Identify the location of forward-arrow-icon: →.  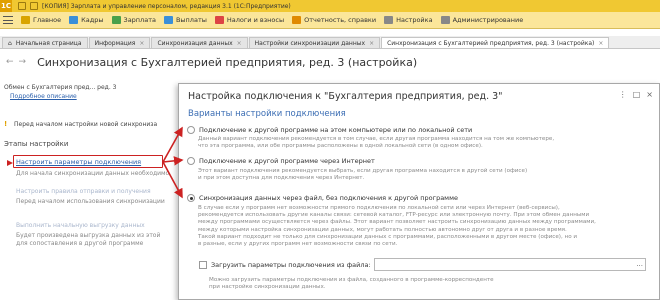
(23, 62).